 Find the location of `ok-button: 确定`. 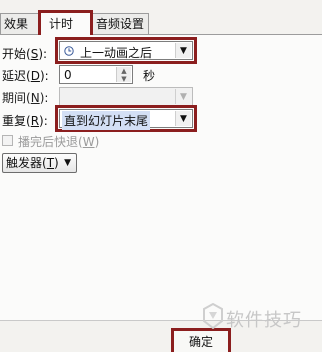

ok-button: 确定 is located at coordinates (201, 340).